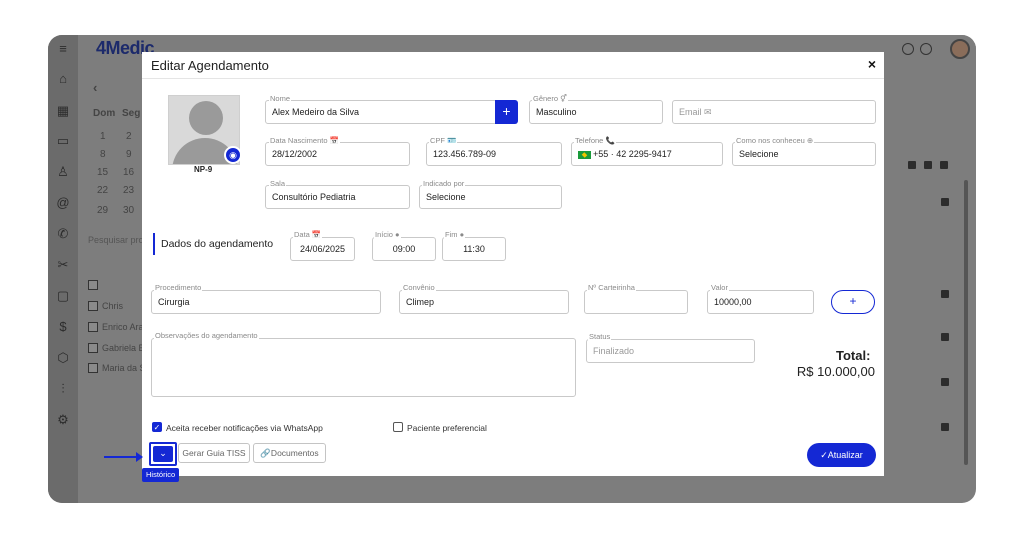  Describe the element at coordinates (670, 351) in the screenshot. I see `status-select: Finalizado` at that location.